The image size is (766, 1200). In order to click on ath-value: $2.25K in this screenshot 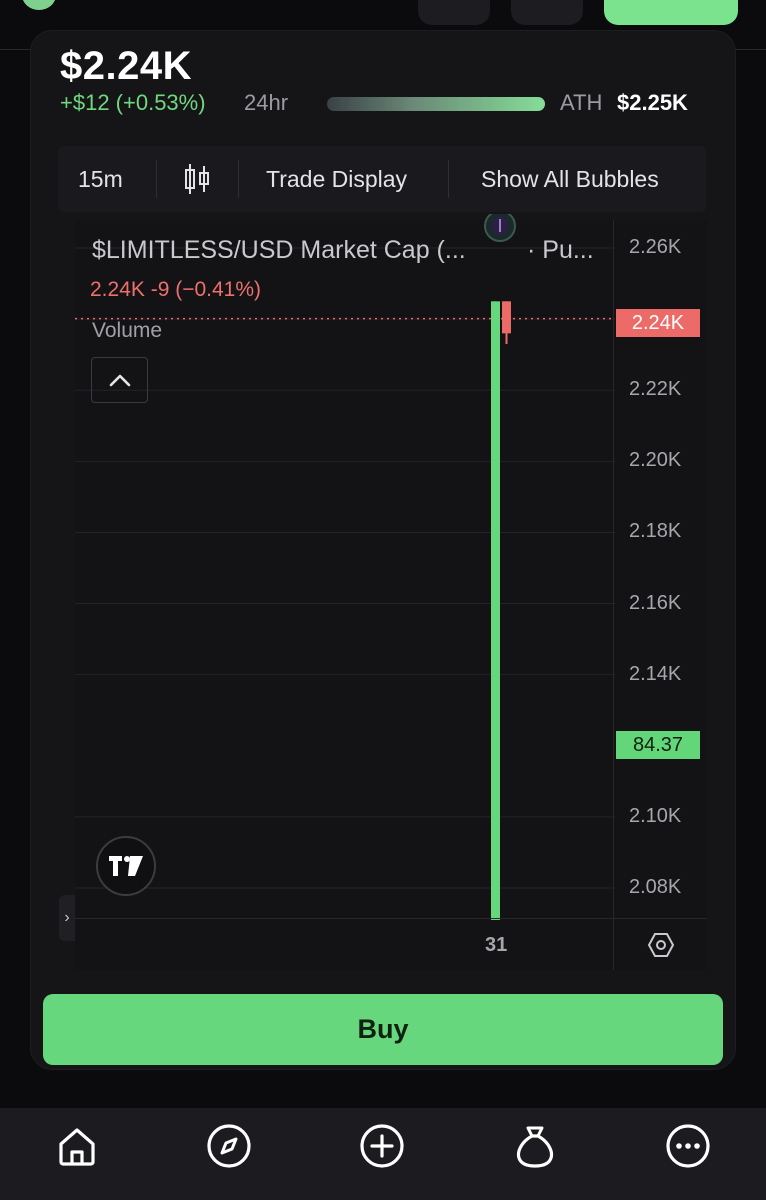, I will do `click(652, 102)`.